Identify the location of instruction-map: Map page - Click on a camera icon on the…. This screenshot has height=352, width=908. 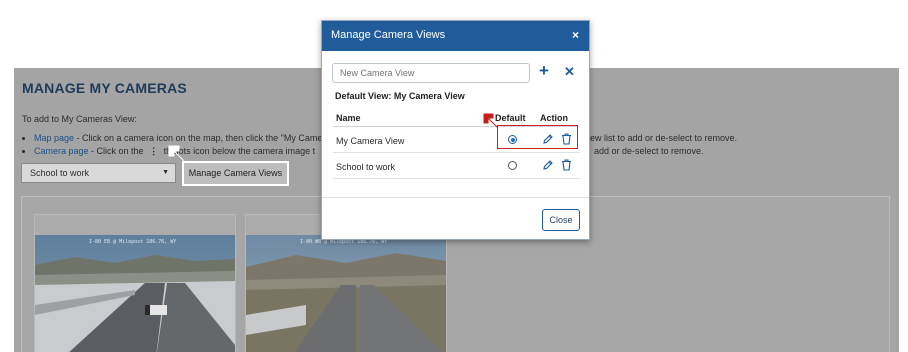
(178, 138).